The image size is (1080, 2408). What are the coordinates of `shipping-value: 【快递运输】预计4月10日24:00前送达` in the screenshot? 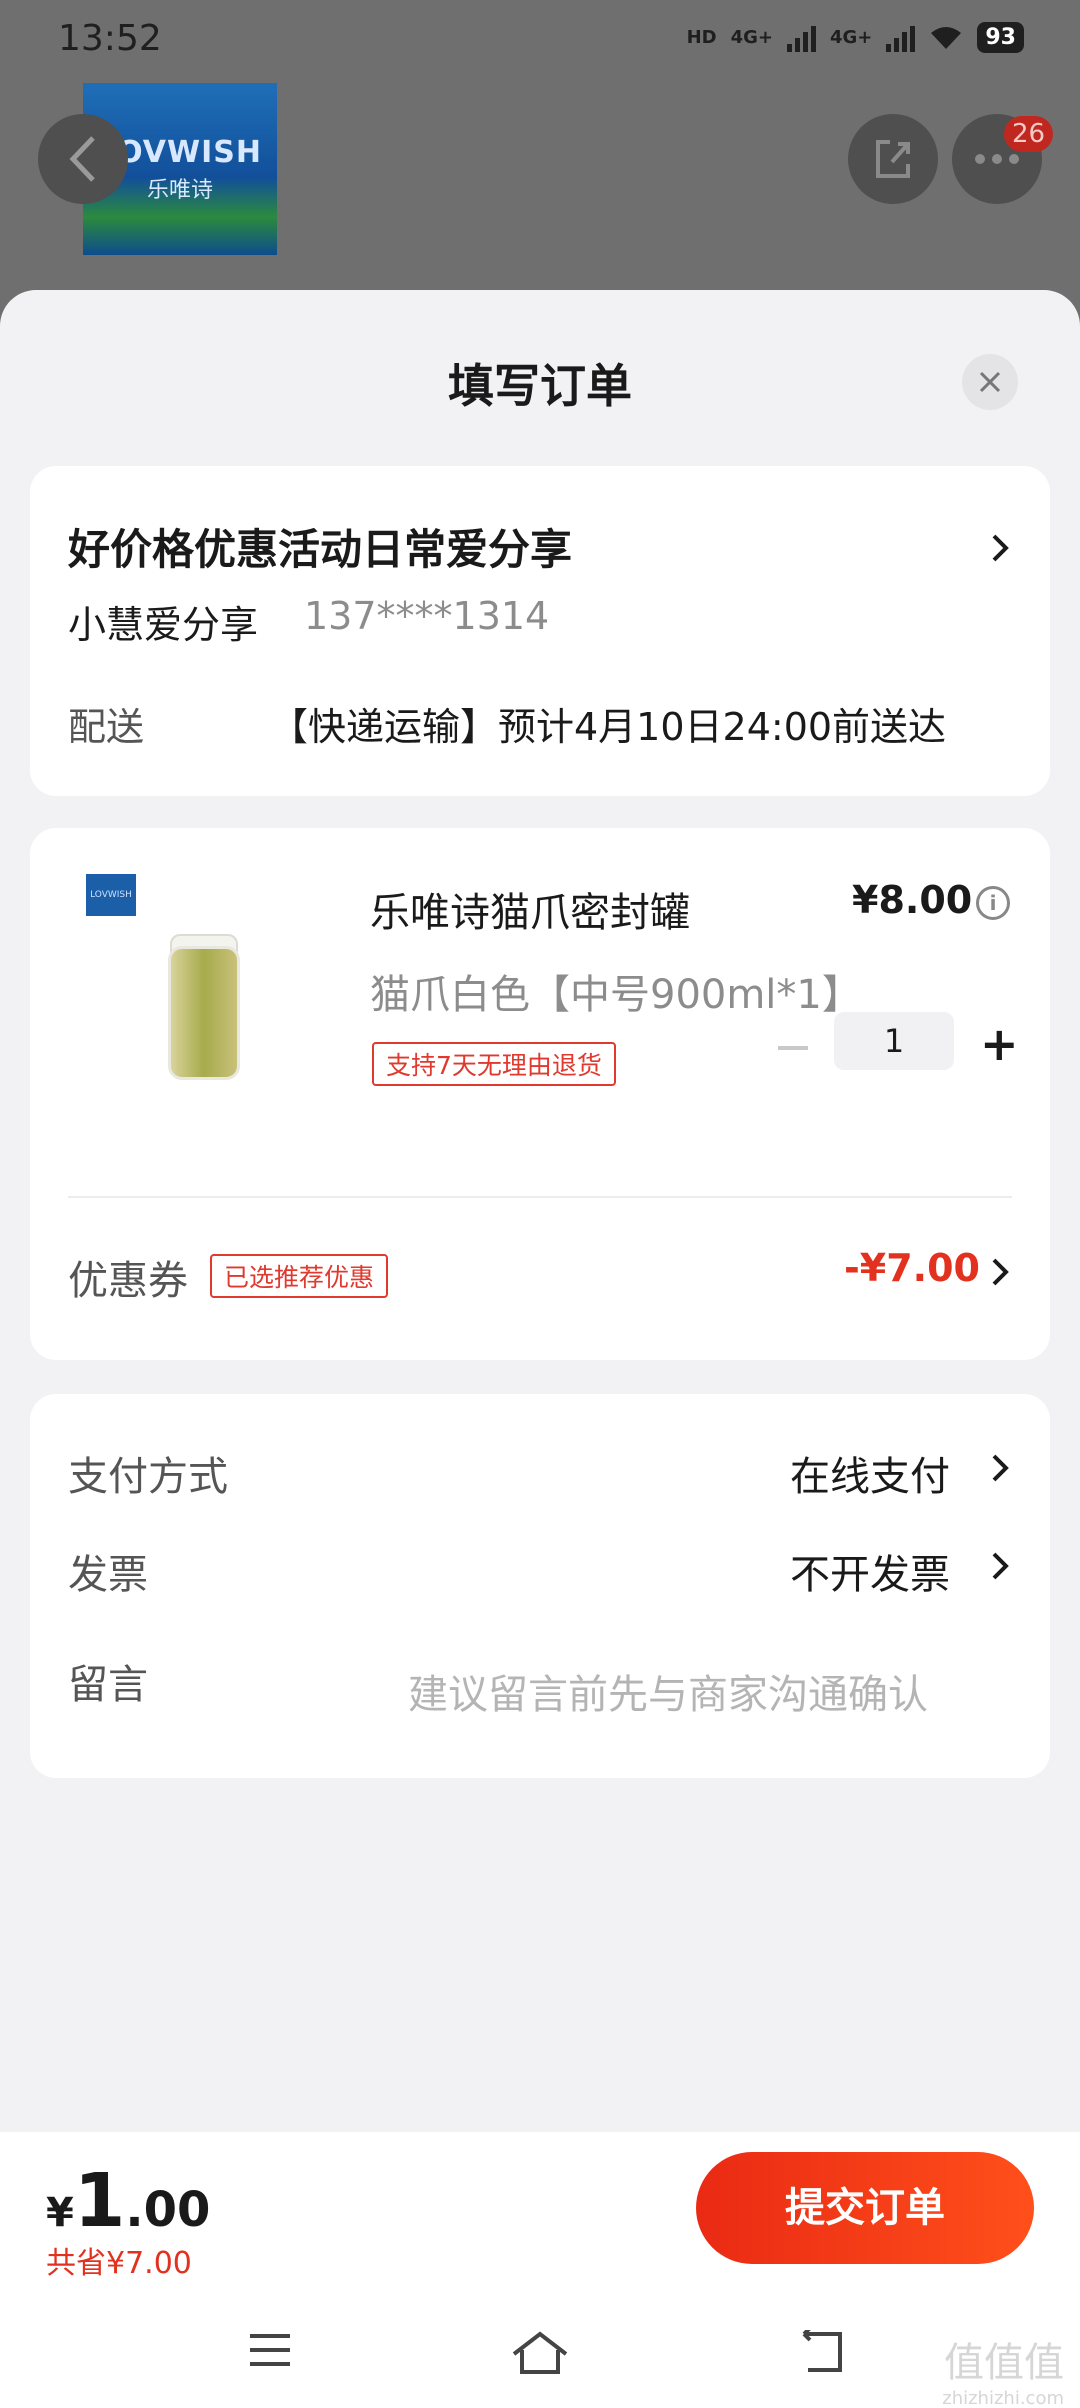 It's located at (608, 727).